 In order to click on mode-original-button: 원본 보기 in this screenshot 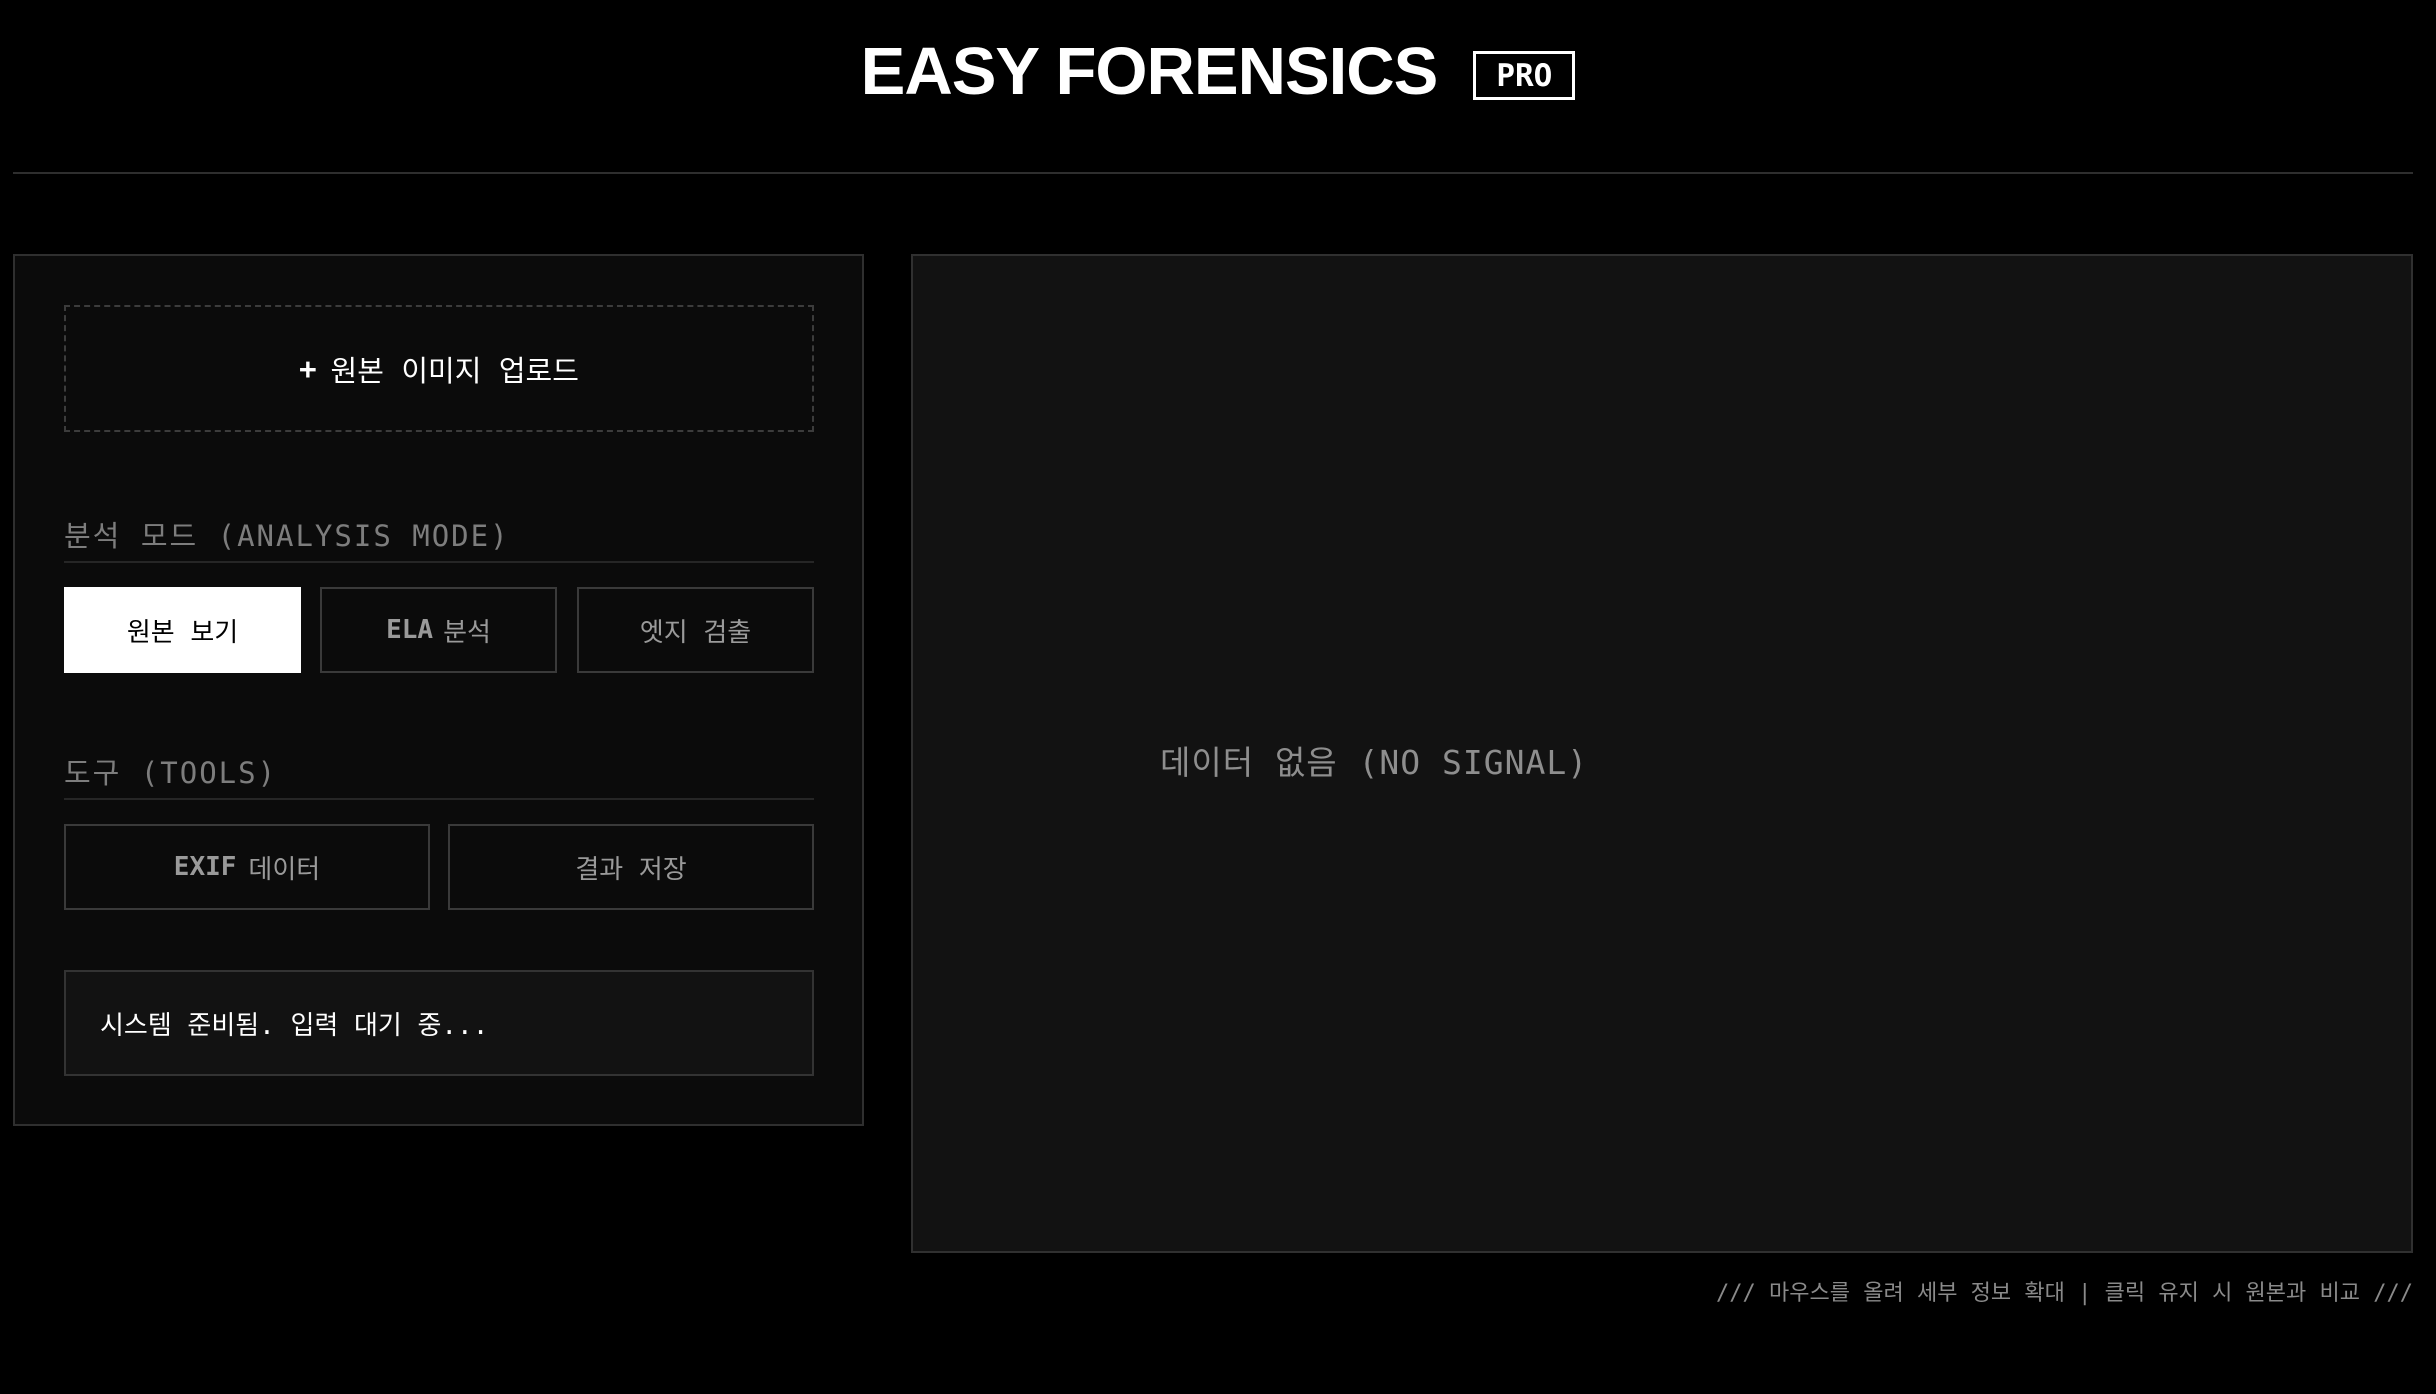, I will do `click(182, 630)`.